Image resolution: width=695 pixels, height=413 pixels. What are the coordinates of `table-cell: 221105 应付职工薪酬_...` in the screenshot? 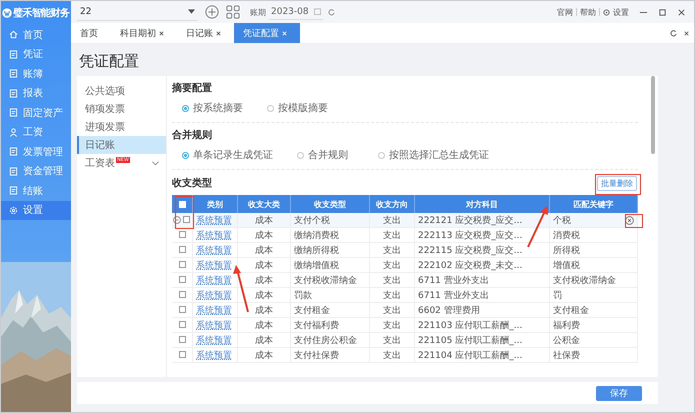 It's located at (470, 341).